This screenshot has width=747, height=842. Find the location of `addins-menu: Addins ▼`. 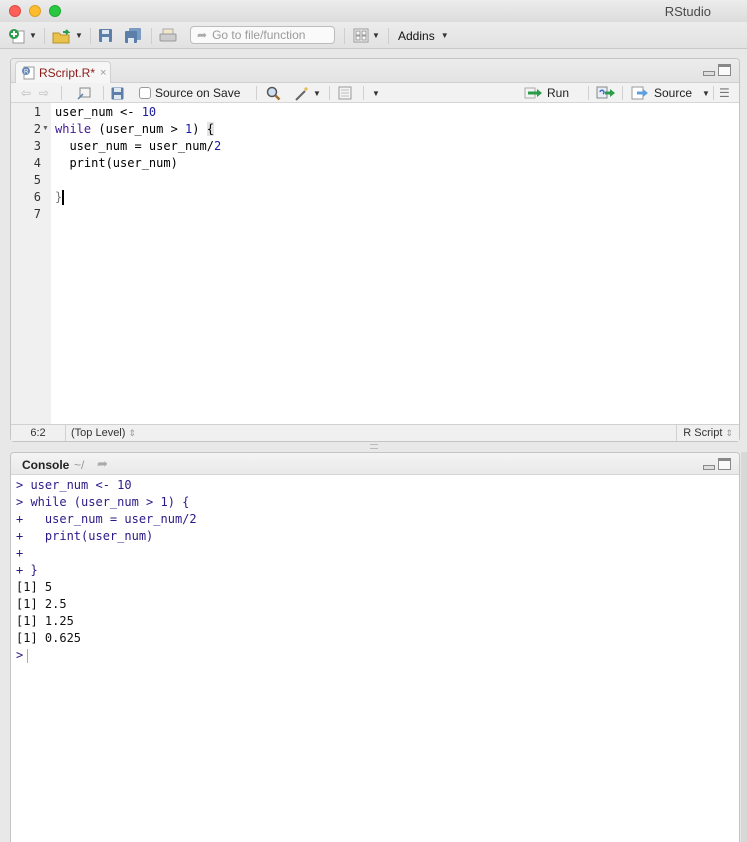

addins-menu: Addins ▼ is located at coordinates (423, 35).